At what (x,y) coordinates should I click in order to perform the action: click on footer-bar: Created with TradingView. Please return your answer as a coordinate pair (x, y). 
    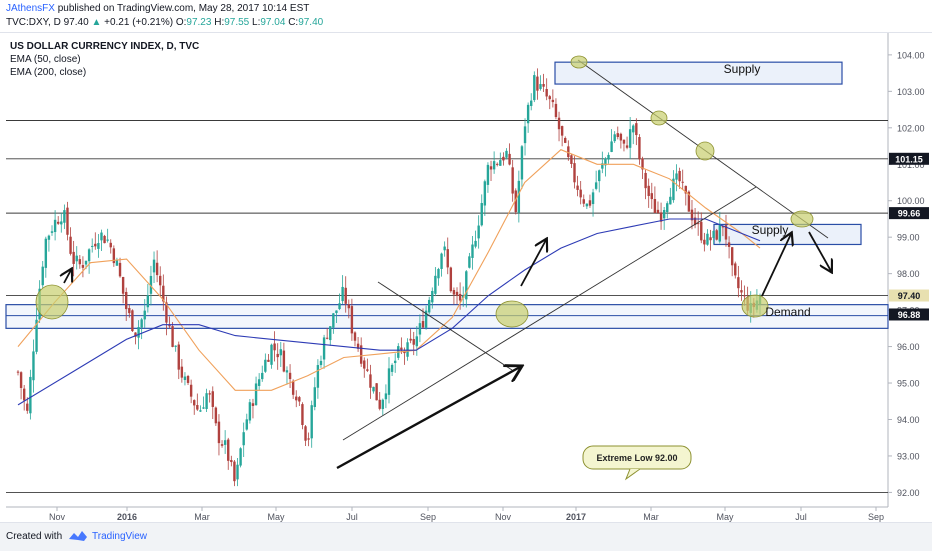
    Looking at the image, I should click on (466, 536).